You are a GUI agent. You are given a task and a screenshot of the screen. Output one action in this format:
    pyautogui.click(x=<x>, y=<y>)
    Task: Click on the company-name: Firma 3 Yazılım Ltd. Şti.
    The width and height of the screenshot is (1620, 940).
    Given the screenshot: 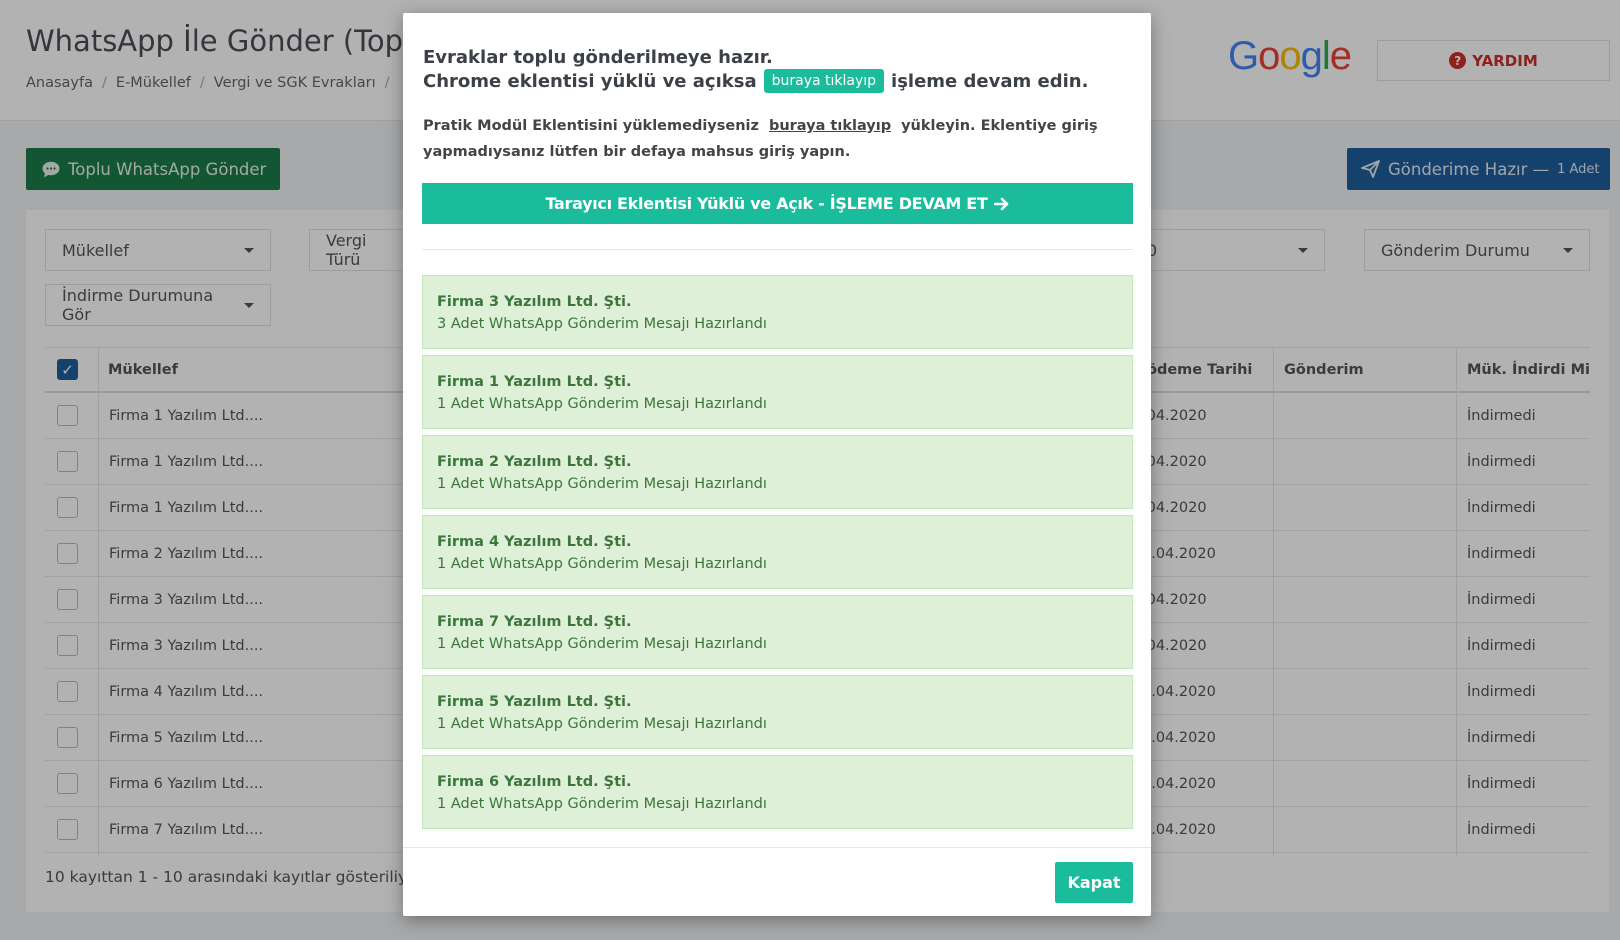 What is the action you would take?
    pyautogui.click(x=534, y=302)
    